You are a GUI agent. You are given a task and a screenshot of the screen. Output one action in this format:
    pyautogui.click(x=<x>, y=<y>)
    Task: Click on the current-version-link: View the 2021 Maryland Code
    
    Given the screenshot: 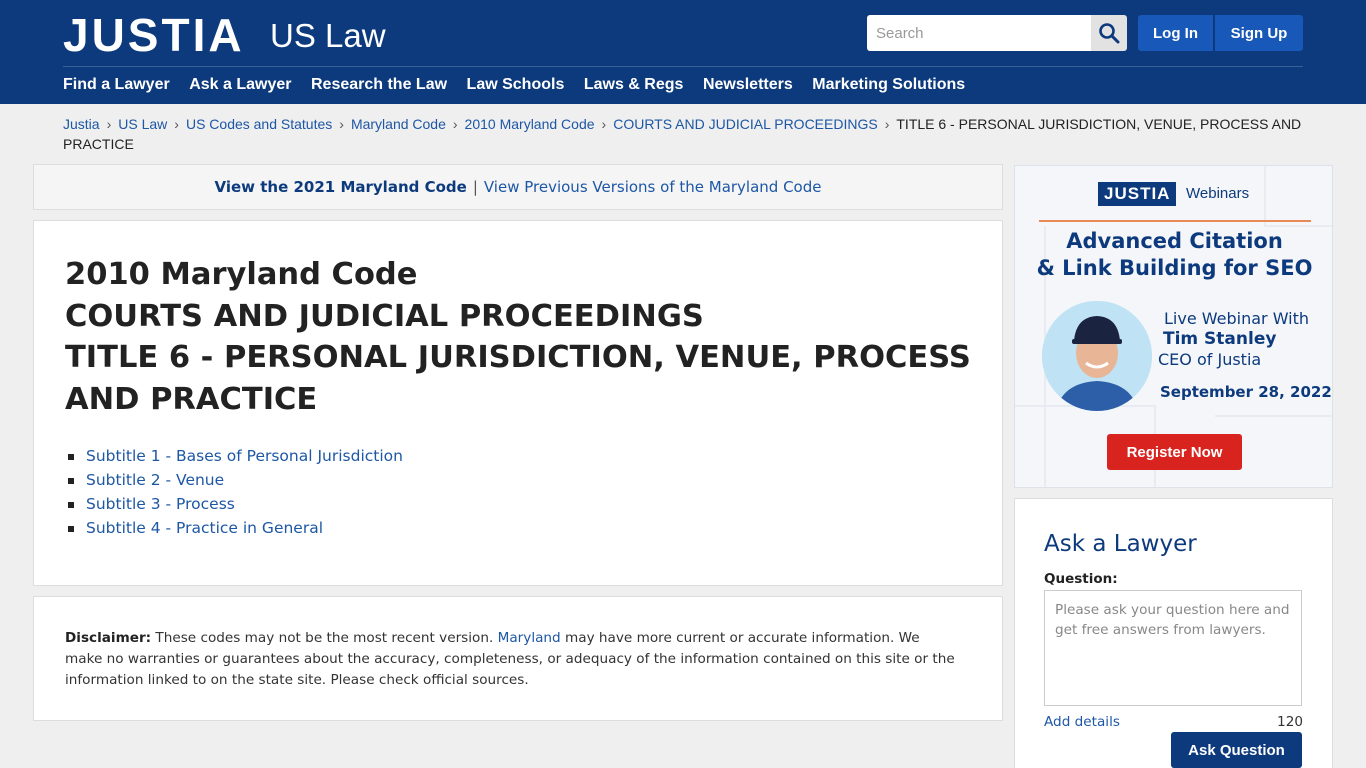 What is the action you would take?
    pyautogui.click(x=341, y=187)
    